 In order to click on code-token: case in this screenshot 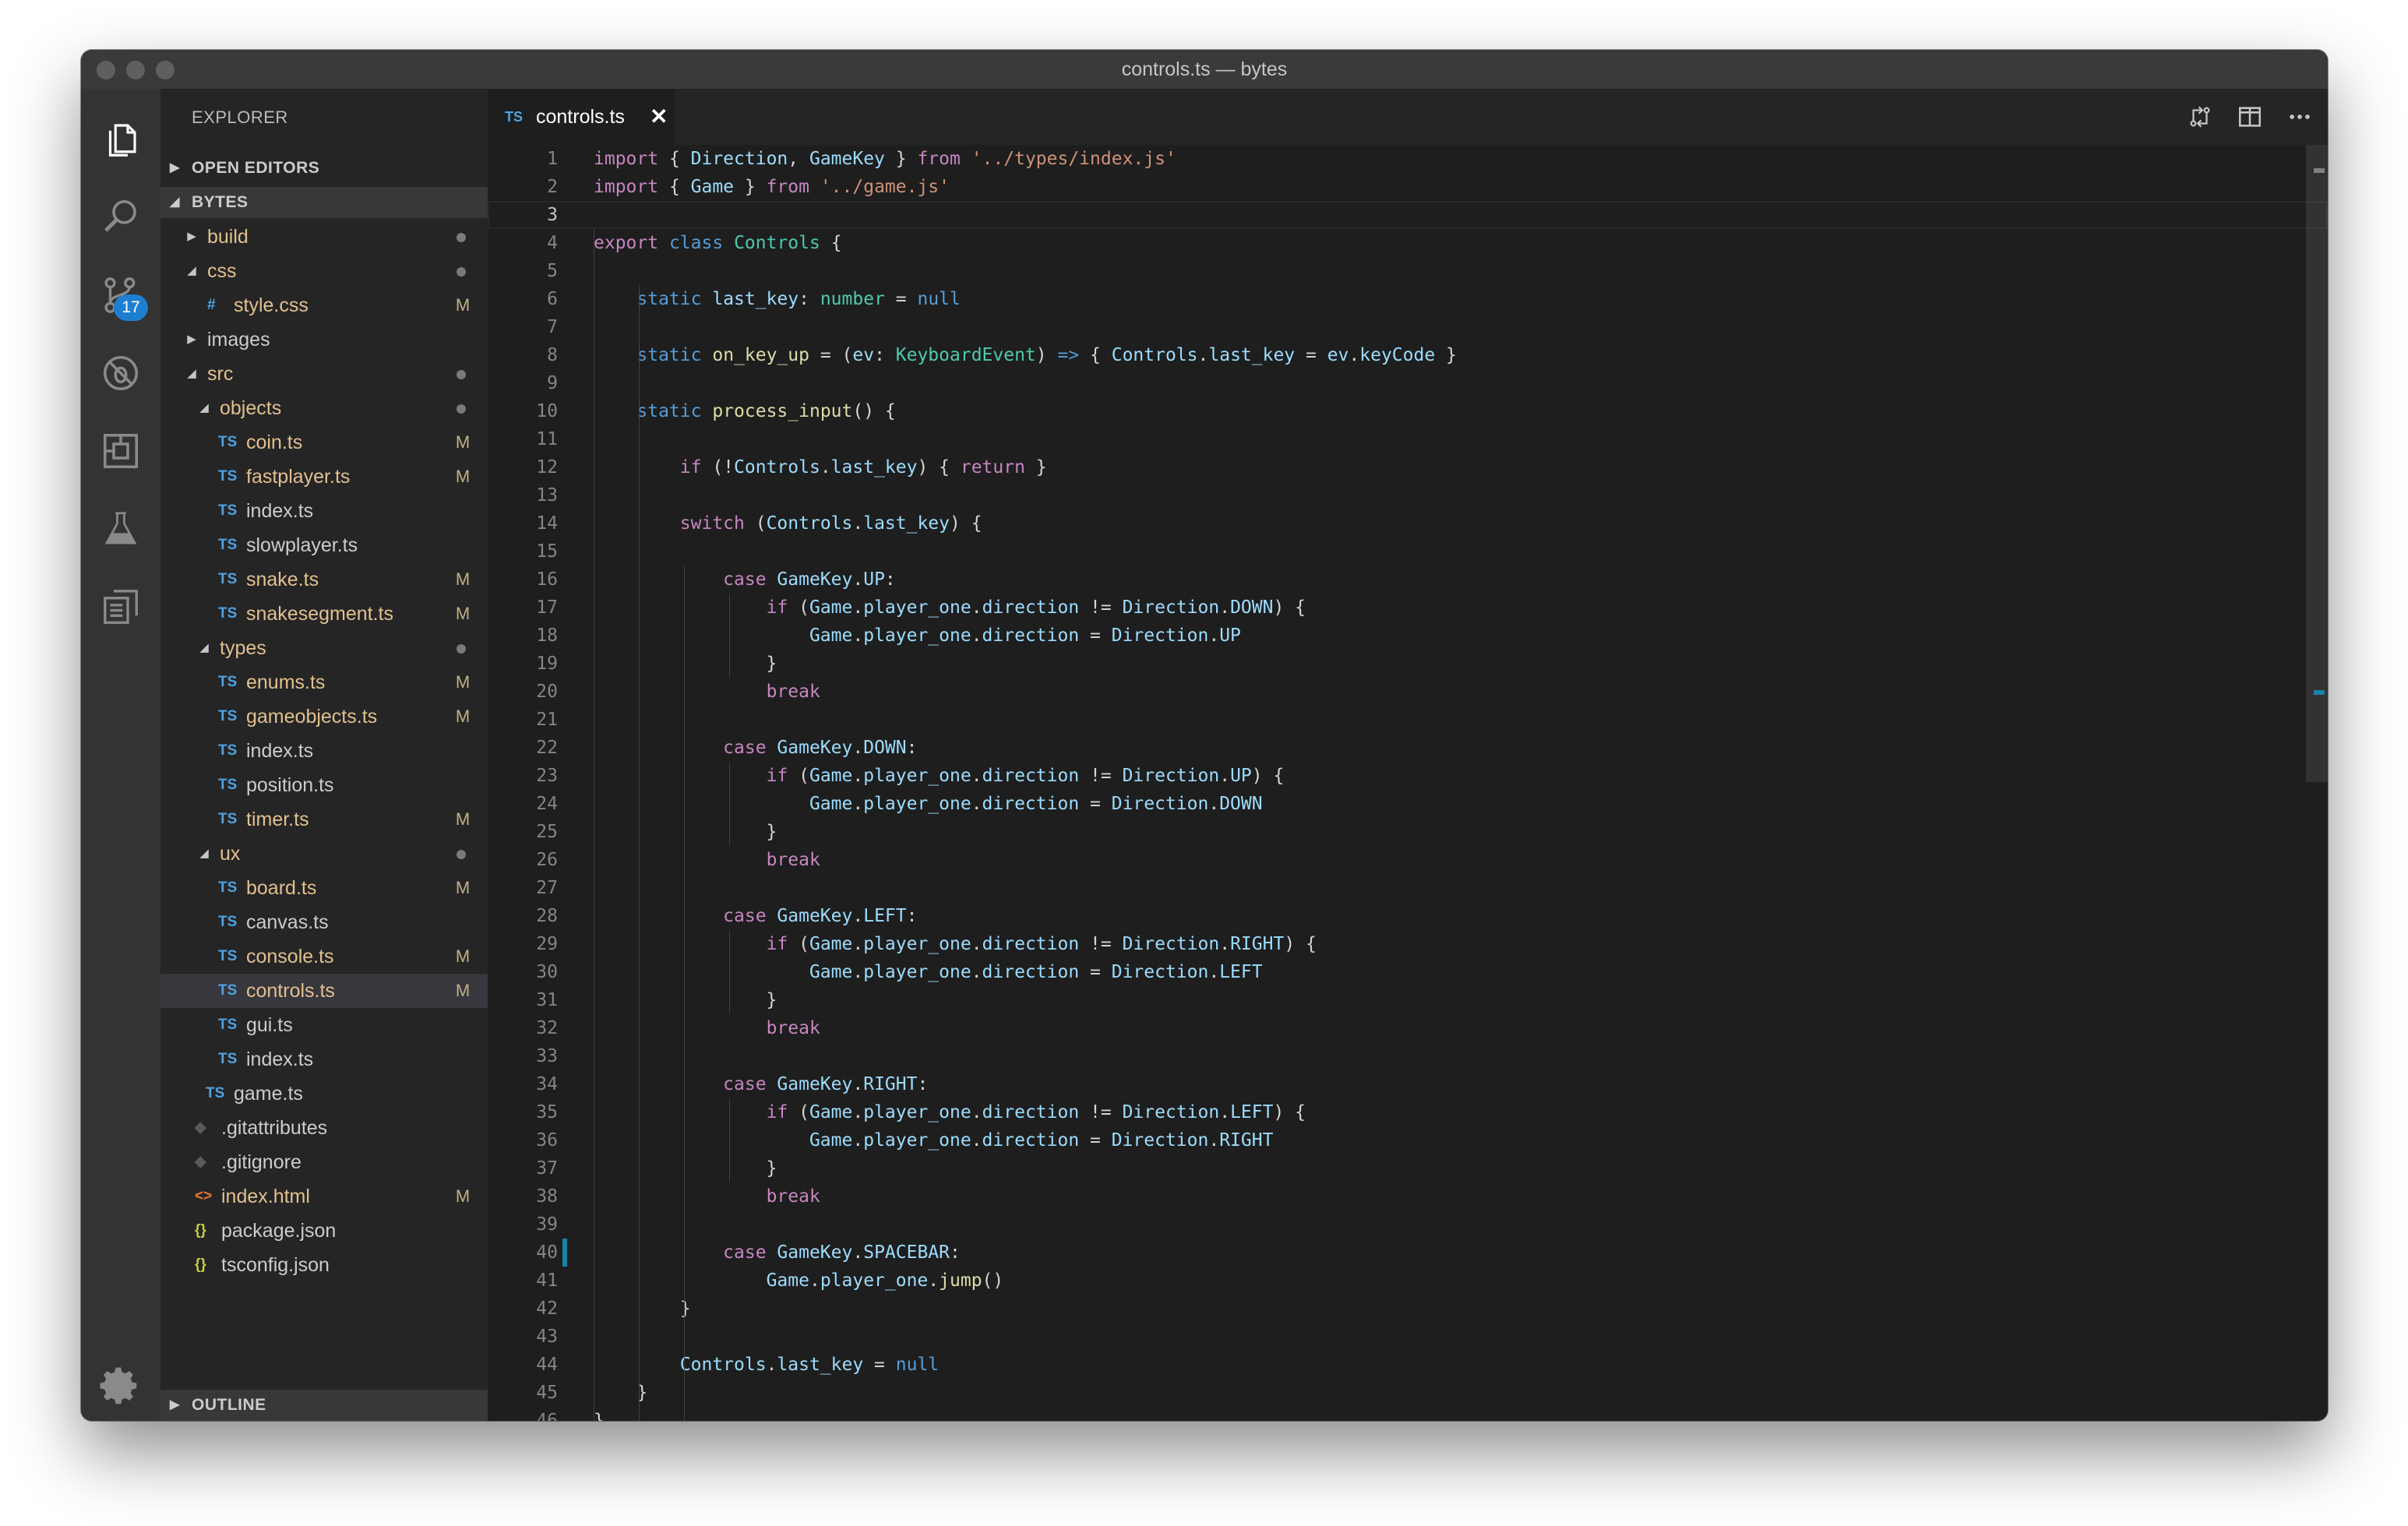, I will do `click(744, 1084)`.